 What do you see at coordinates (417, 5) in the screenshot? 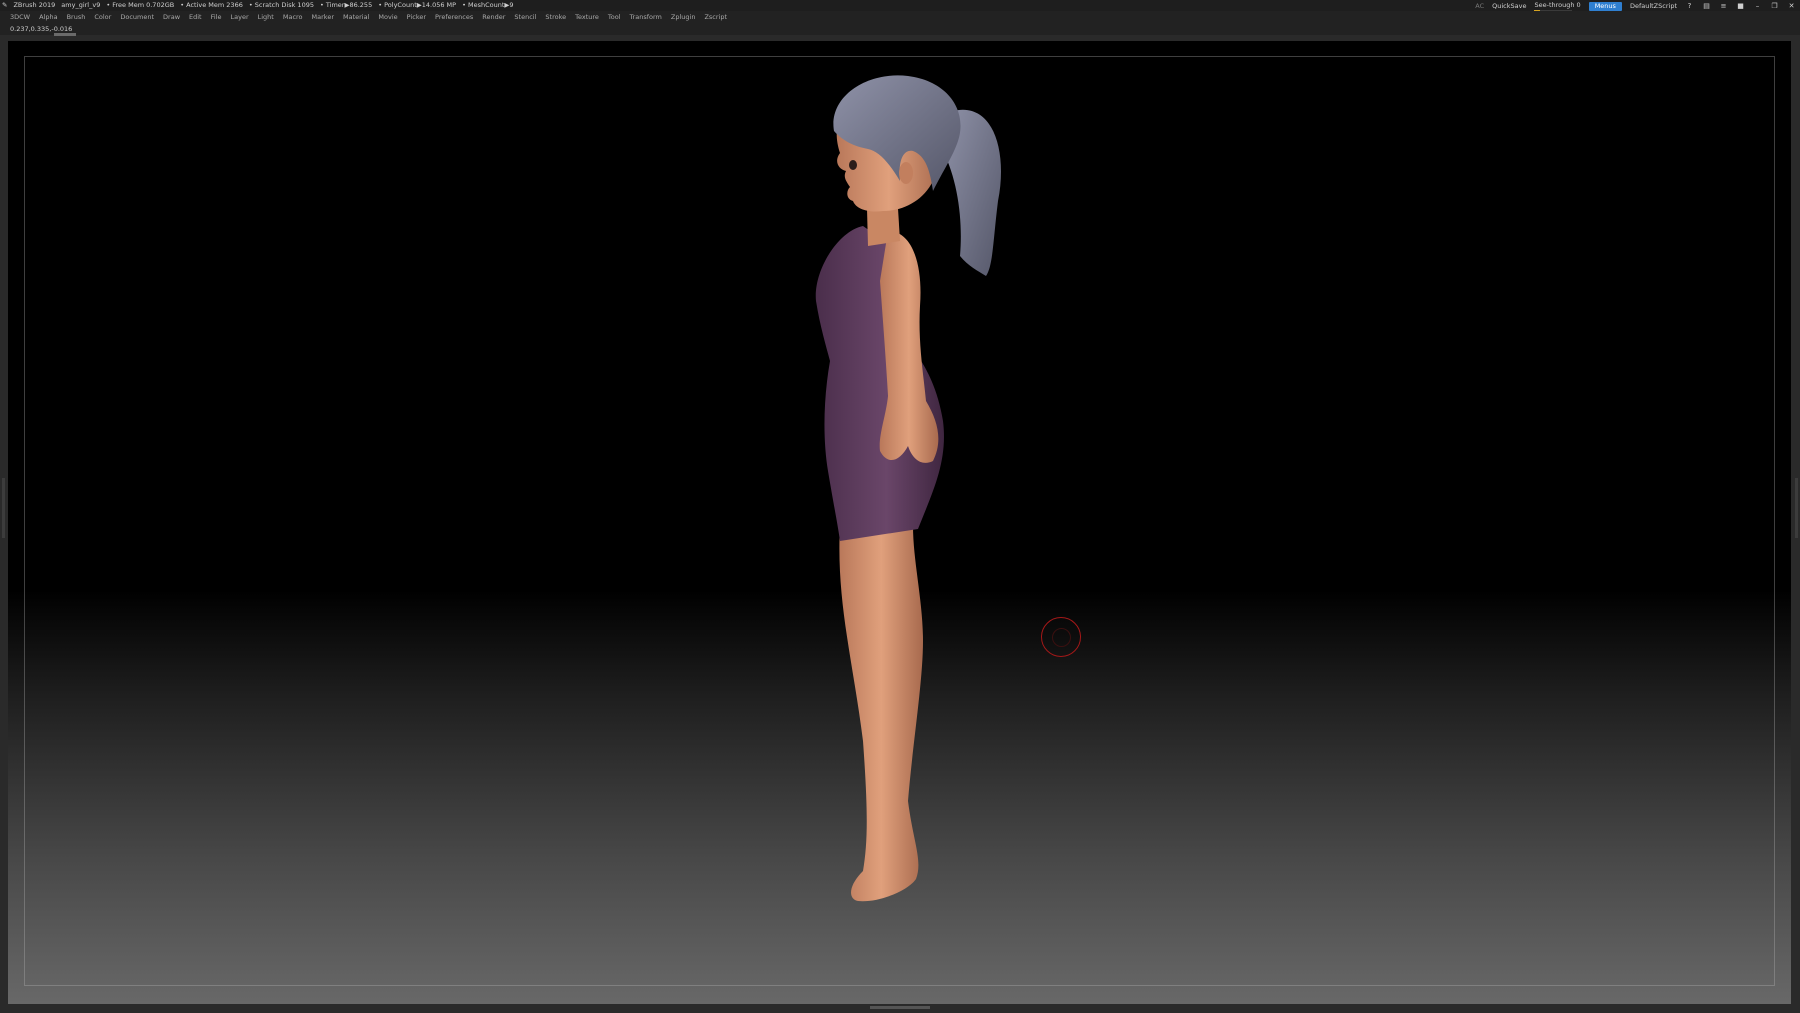
I see `poly-count: • PolyCount▶14.056 MP` at bounding box center [417, 5].